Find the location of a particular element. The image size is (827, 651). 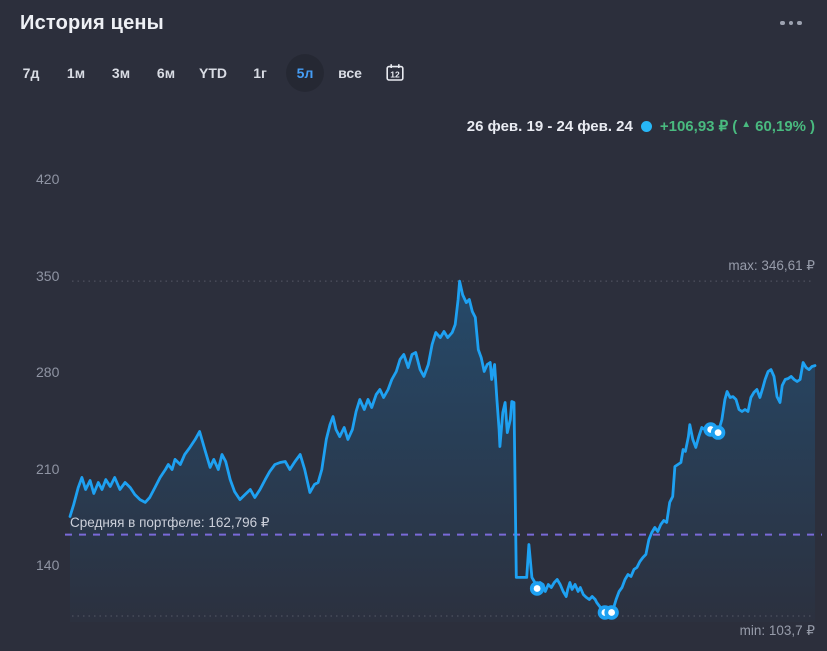

min-label: min: 103,7 ₽ is located at coordinates (777, 631).